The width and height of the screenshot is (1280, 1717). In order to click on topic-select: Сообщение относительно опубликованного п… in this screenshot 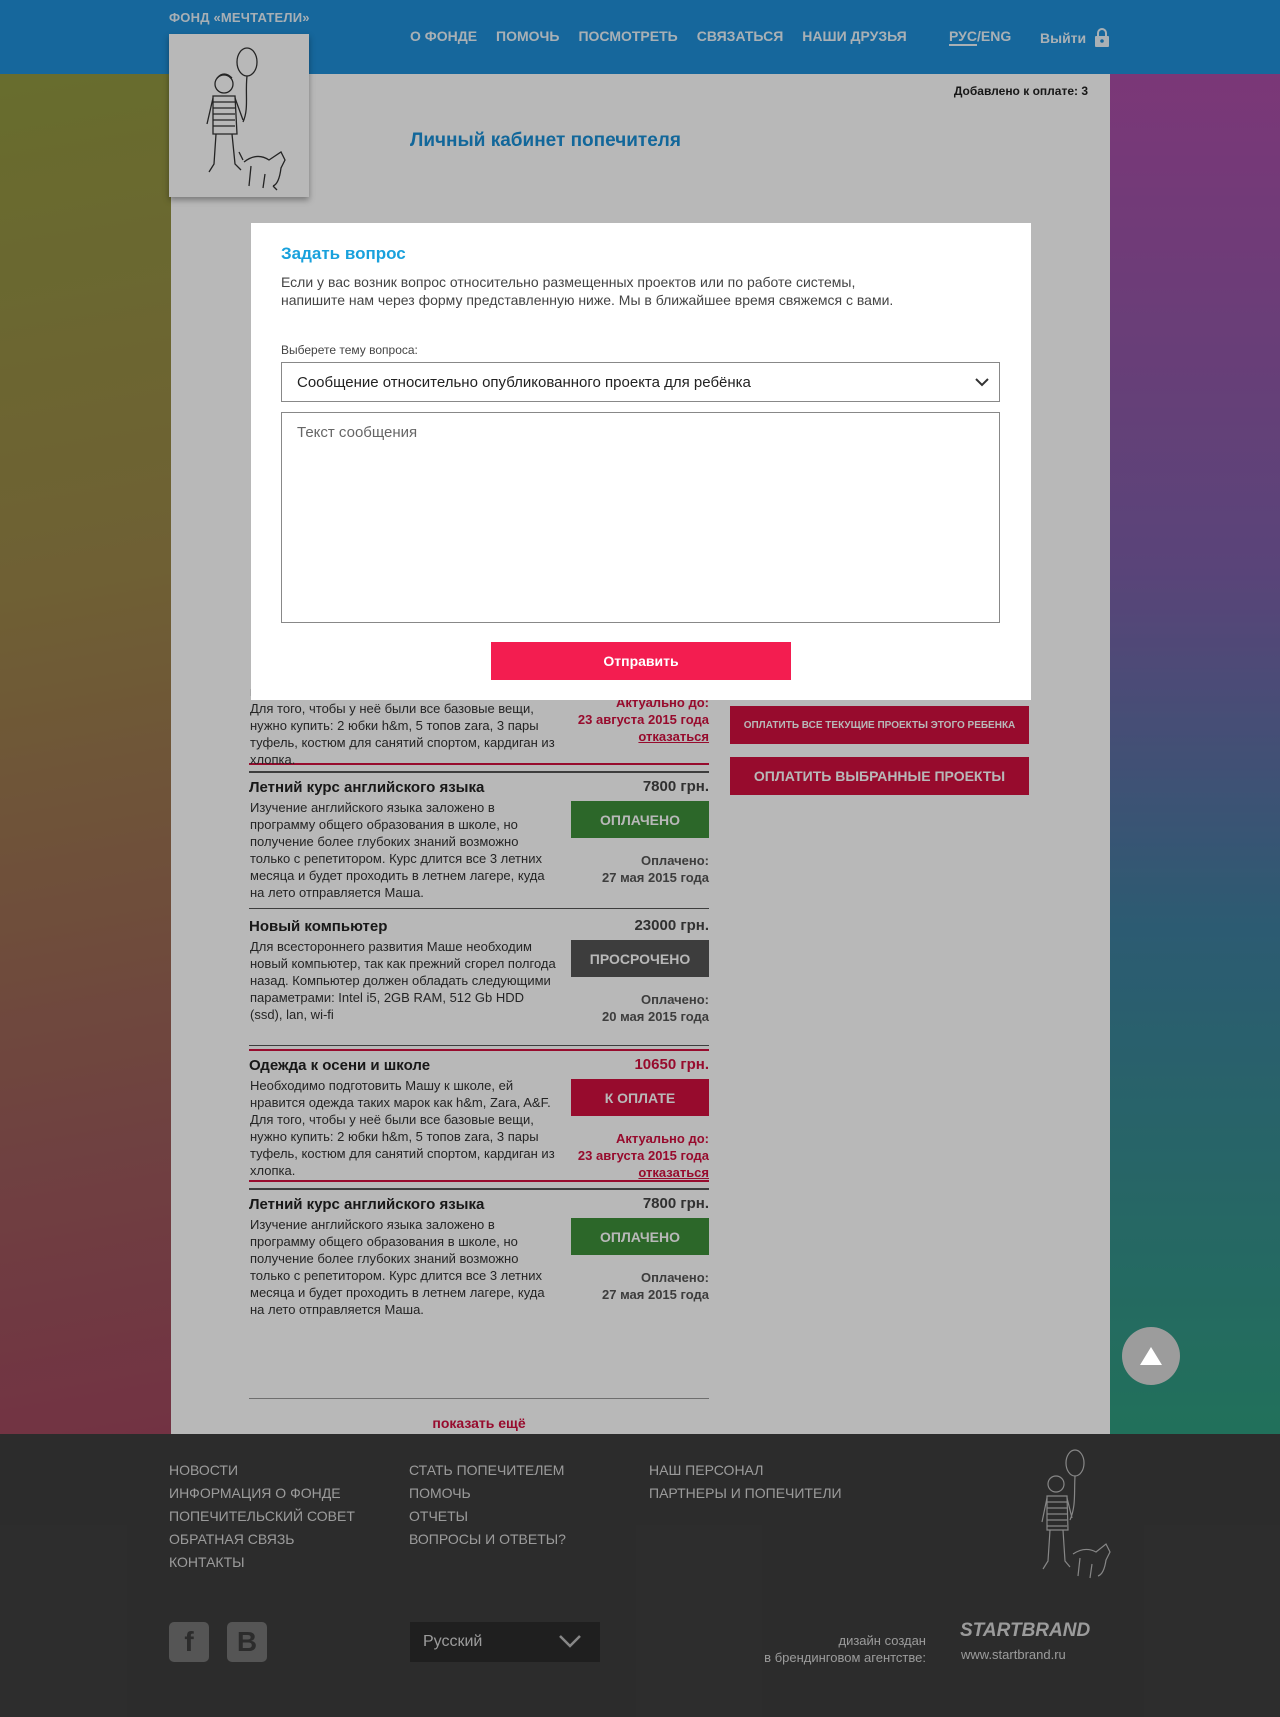, I will do `click(640, 382)`.